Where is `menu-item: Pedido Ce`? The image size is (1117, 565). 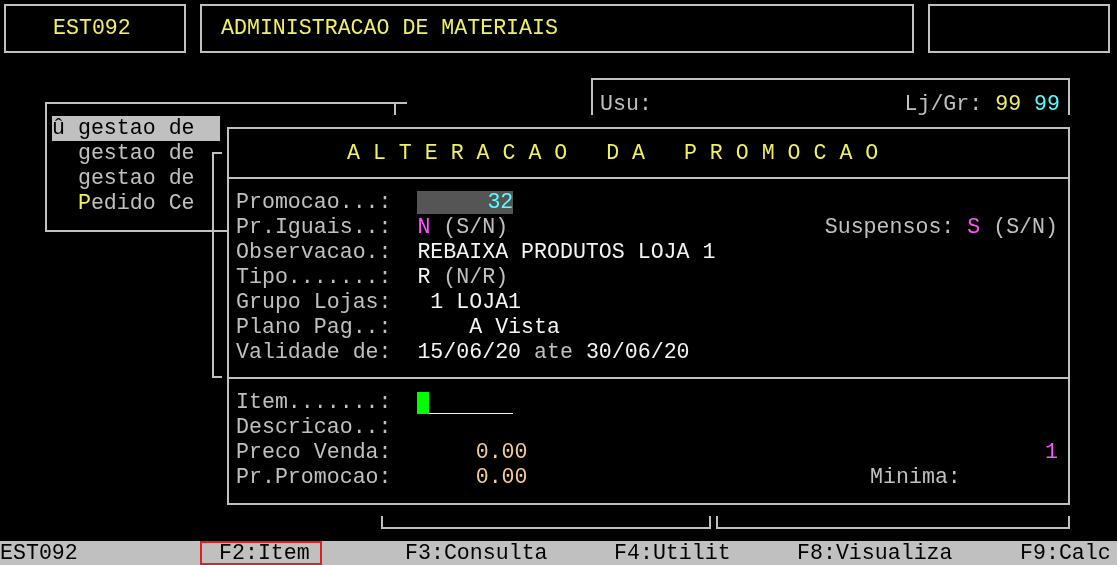 menu-item: Pedido Ce is located at coordinates (136, 203).